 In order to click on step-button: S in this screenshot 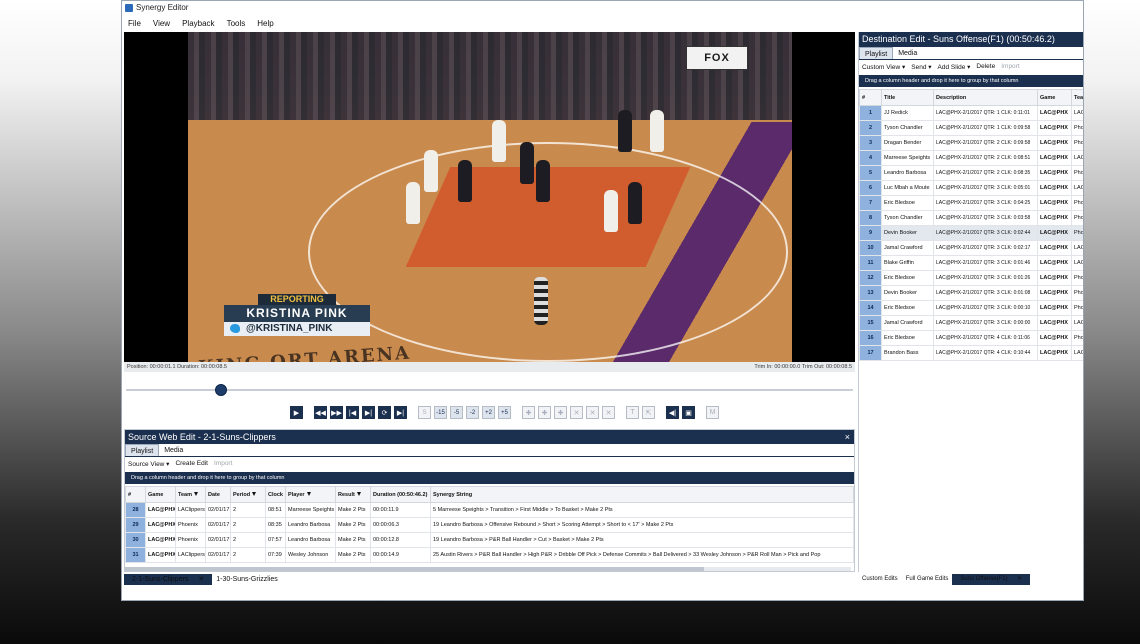, I will do `click(424, 412)`.